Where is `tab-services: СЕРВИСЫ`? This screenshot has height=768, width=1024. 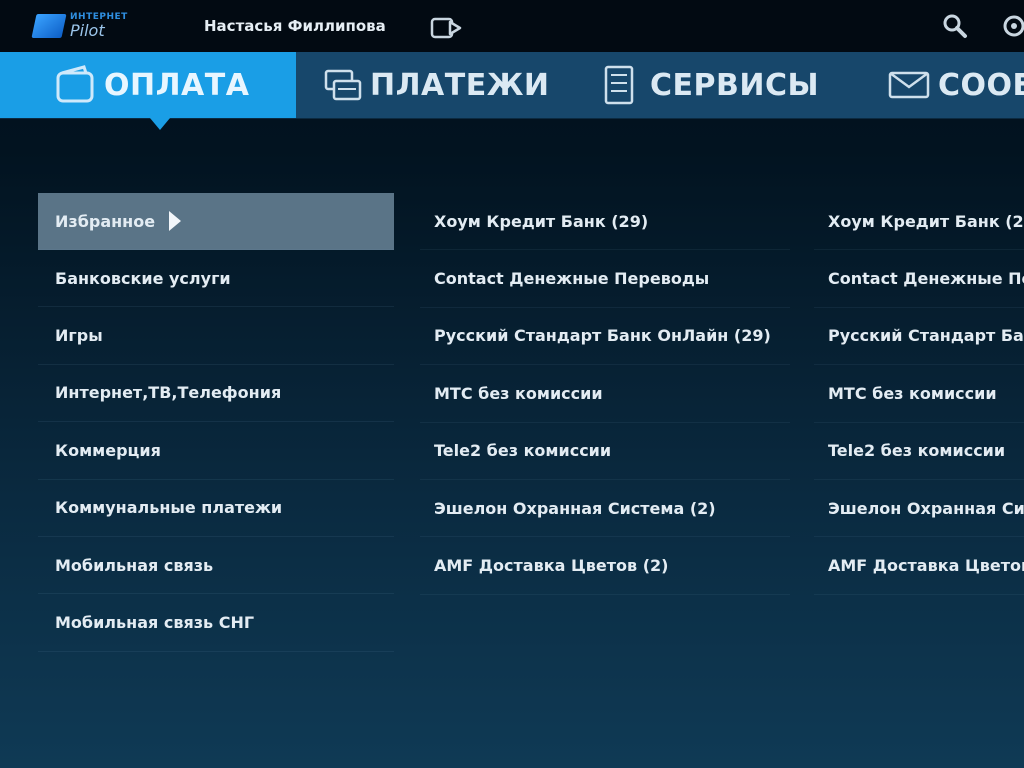 tab-services: СЕРВИСЫ is located at coordinates (723, 85).